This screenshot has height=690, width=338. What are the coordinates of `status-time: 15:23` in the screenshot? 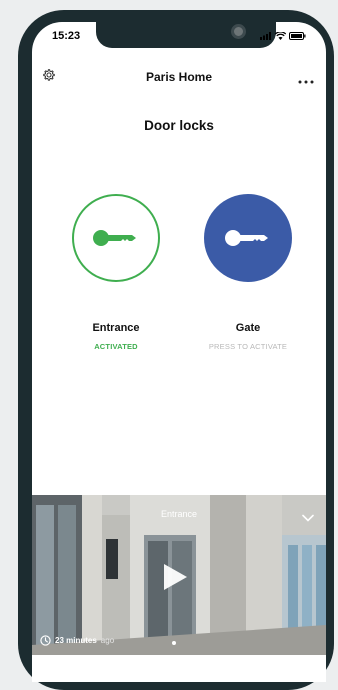 It's located at (66, 36).